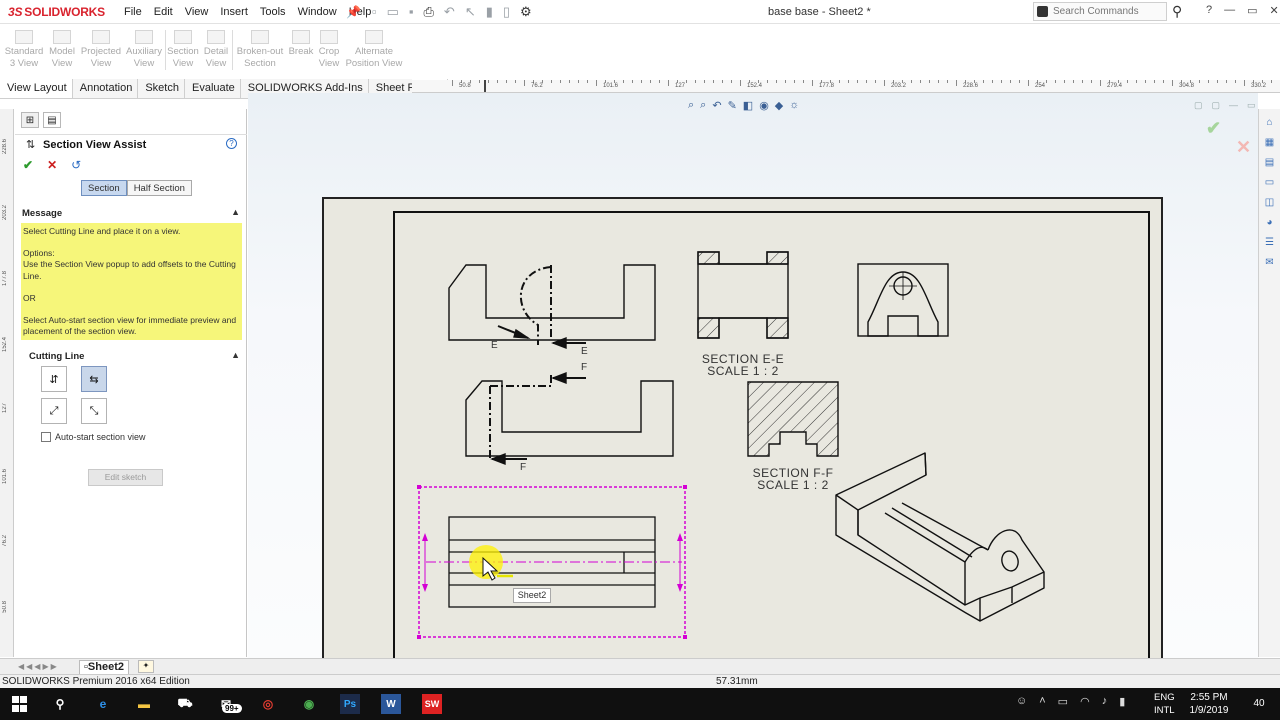  What do you see at coordinates (38, 666) in the screenshot?
I see `sheet-nav-arrows-icon: ◀◀◀▶▶` at bounding box center [38, 666].